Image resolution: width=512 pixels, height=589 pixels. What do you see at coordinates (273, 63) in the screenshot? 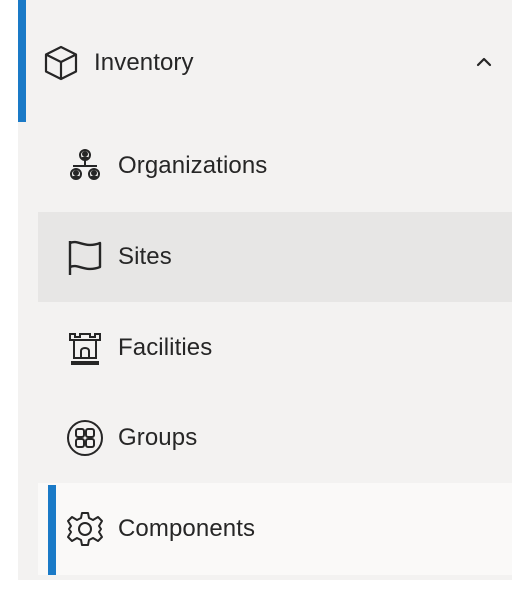
I see `nav-section-inventory: Inventory` at bounding box center [273, 63].